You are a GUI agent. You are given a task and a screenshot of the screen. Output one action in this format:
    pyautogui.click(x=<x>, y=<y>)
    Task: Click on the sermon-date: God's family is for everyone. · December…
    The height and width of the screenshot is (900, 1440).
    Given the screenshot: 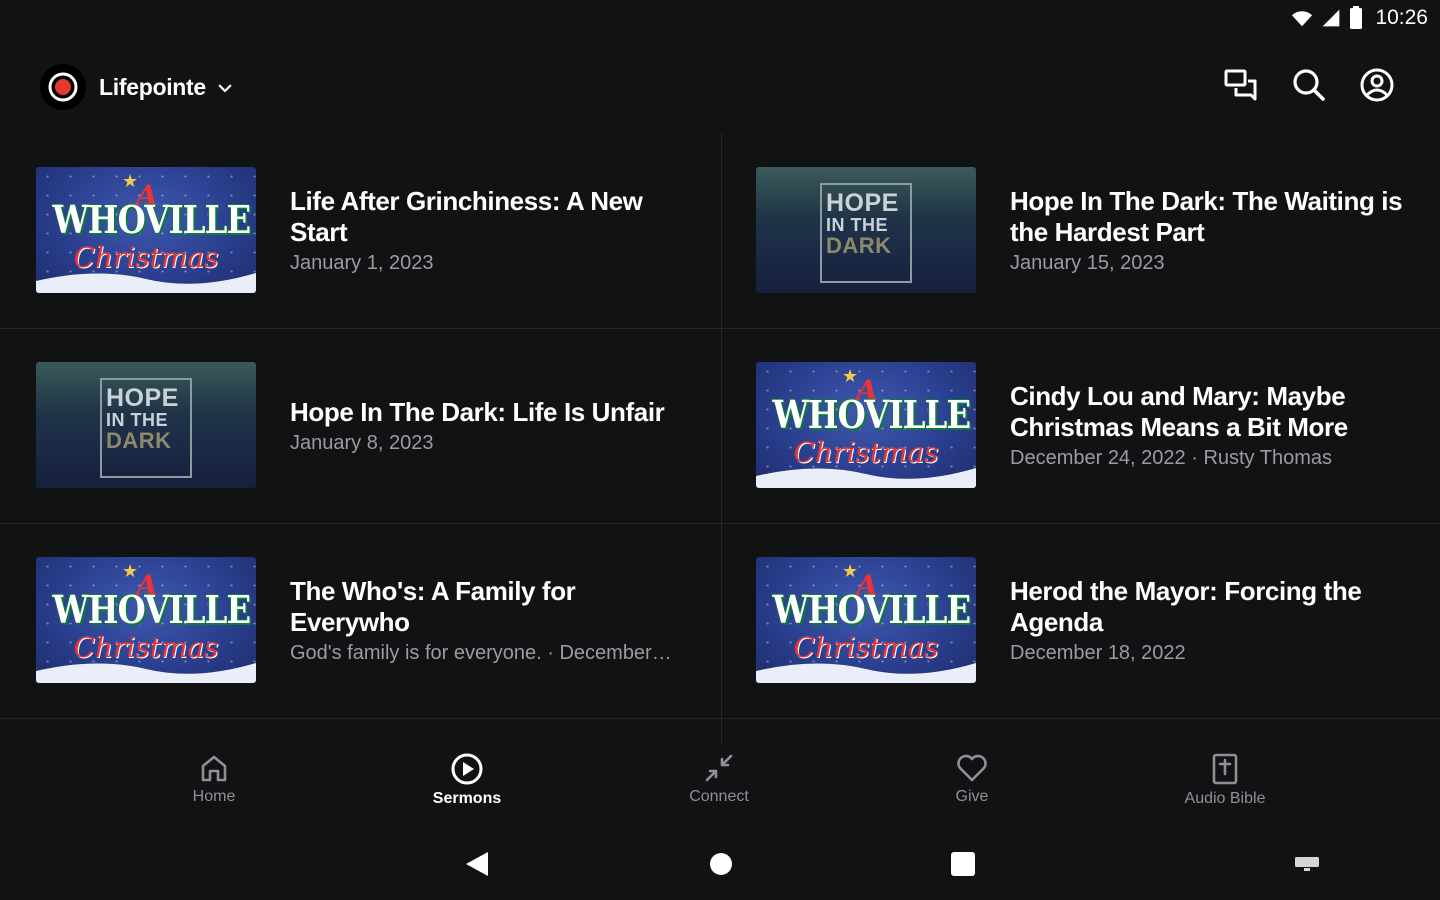 What is the action you would take?
    pyautogui.click(x=481, y=653)
    